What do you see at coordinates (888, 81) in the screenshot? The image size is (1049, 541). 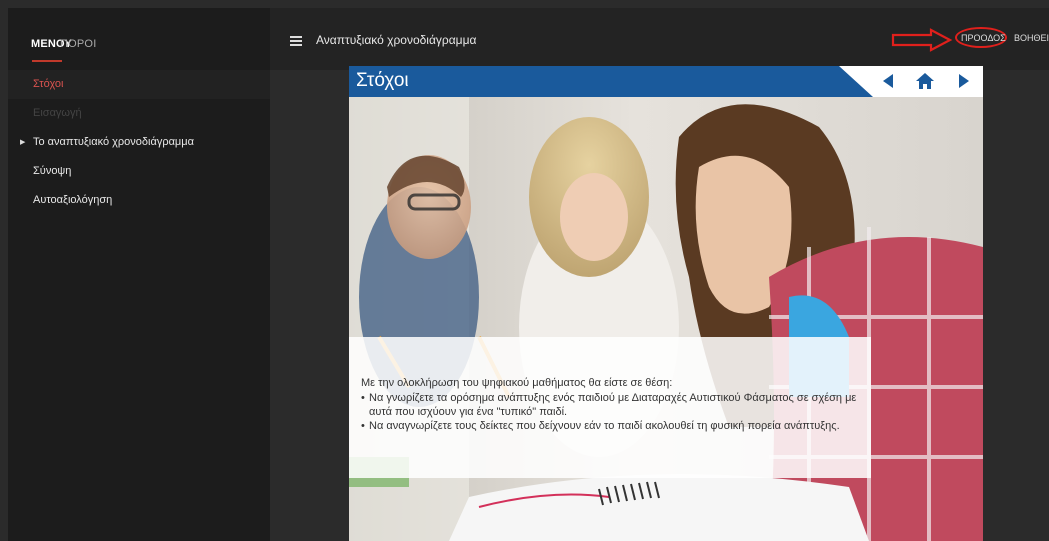 I see `previous-icon` at bounding box center [888, 81].